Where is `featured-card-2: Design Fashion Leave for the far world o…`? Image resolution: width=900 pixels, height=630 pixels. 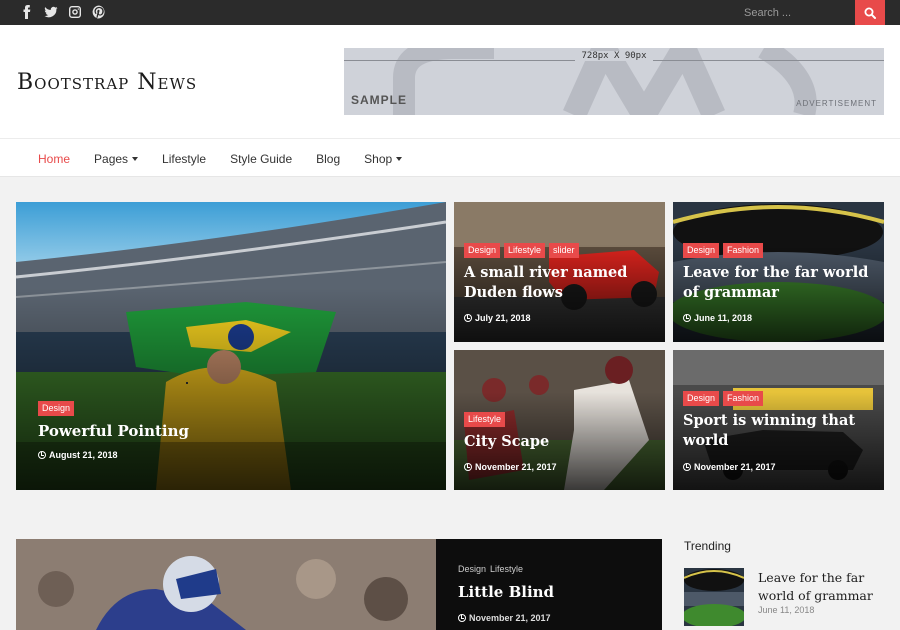 featured-card-2: Design Fashion Leave for the far world o… is located at coordinates (778, 272).